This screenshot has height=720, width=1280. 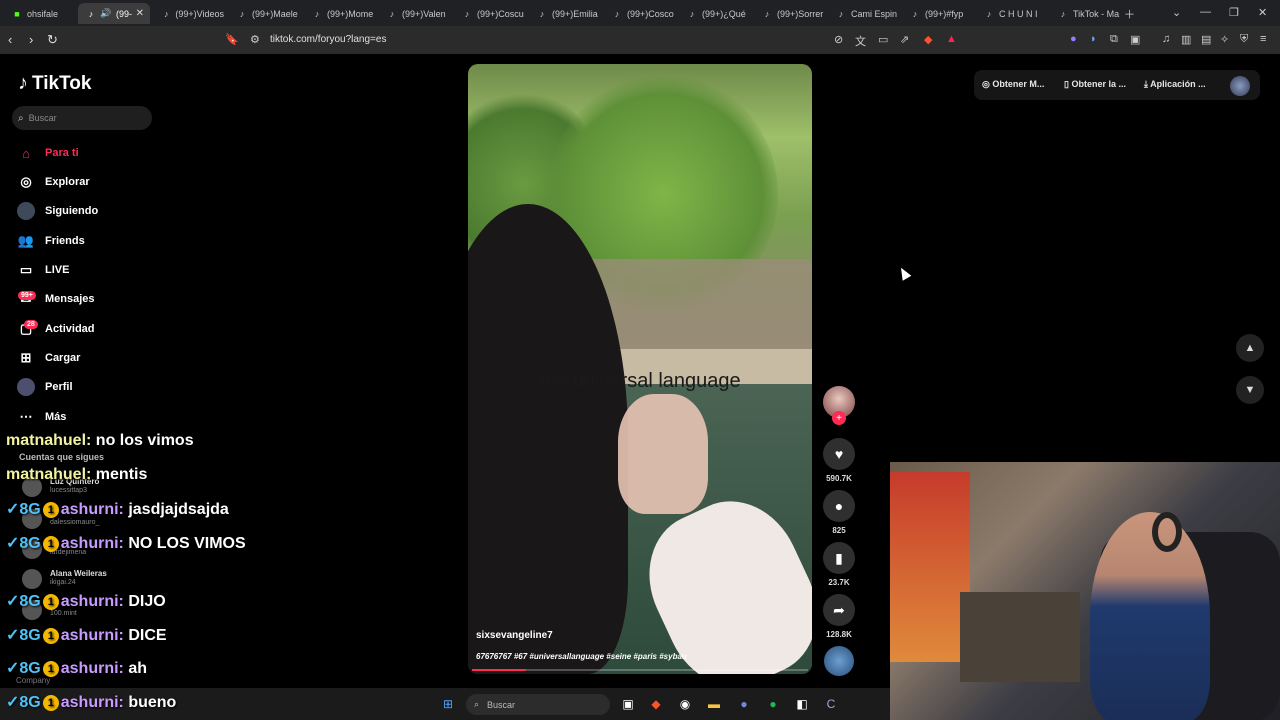 I want to click on task-view-icon: ▣, so click(x=628, y=704).